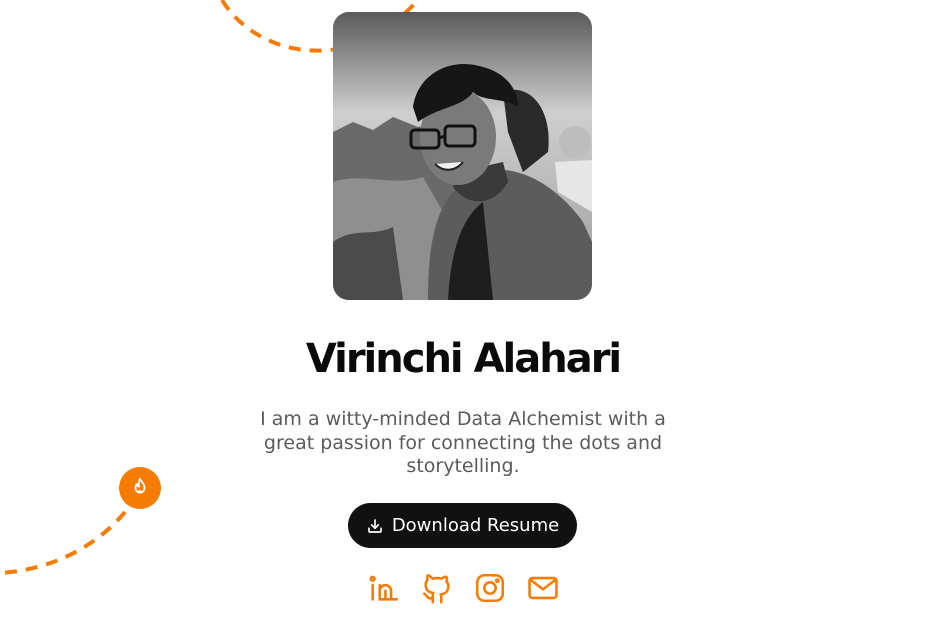 The image size is (926, 618). I want to click on instagram-icon, so click(490, 588).